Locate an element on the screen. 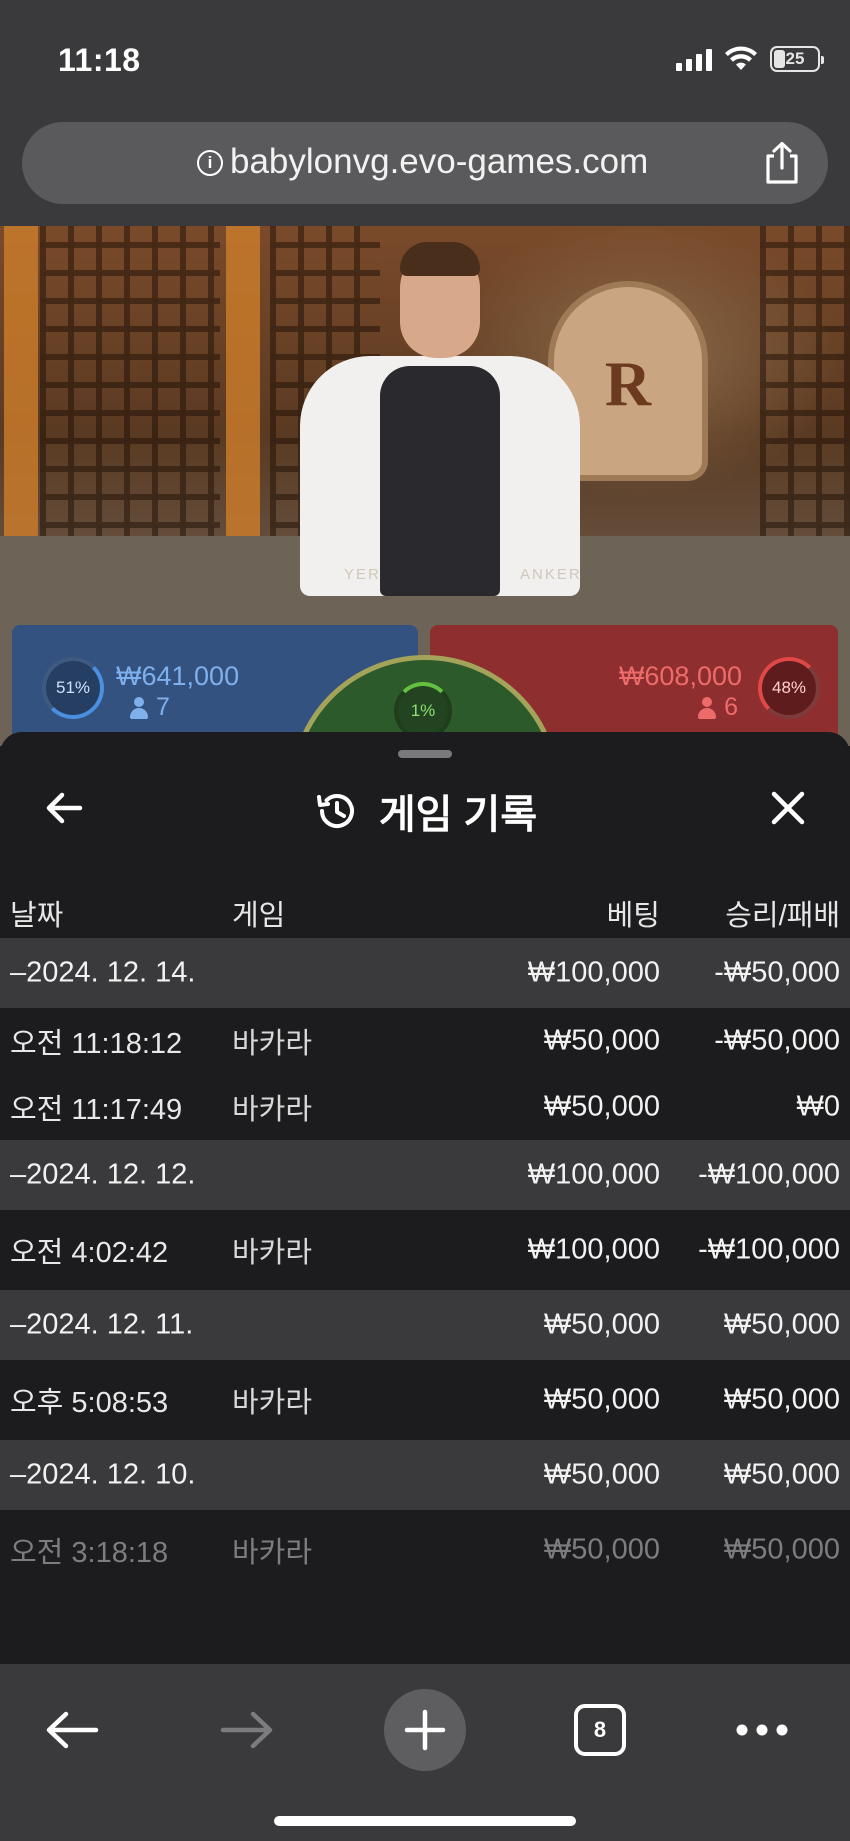 This screenshot has width=850, height=1841. dealer-hair is located at coordinates (440, 259).